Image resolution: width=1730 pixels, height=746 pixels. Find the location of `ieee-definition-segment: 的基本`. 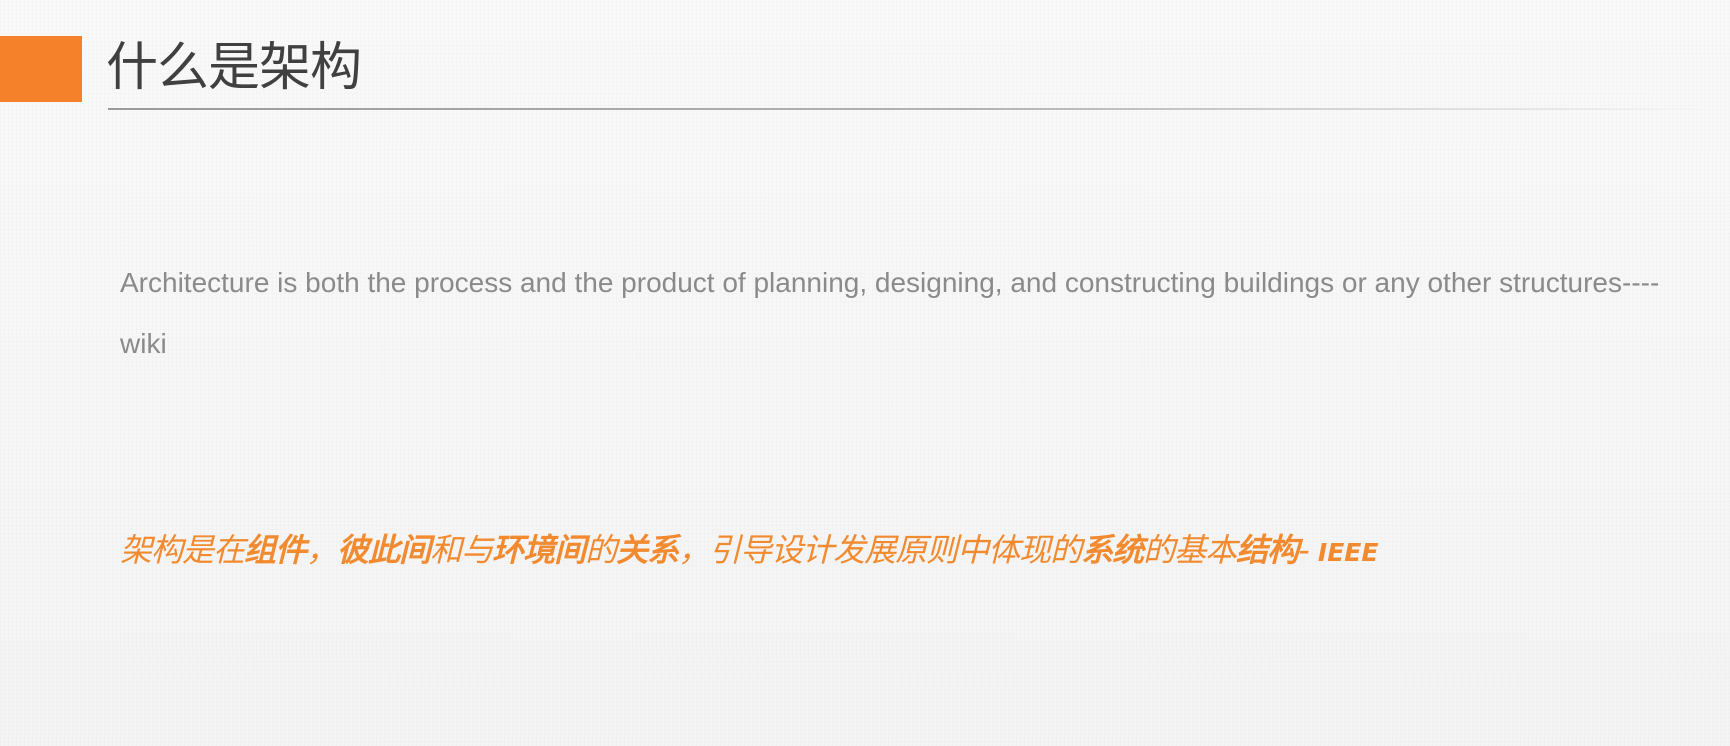

ieee-definition-segment: 的基本 is located at coordinates (1190, 550).